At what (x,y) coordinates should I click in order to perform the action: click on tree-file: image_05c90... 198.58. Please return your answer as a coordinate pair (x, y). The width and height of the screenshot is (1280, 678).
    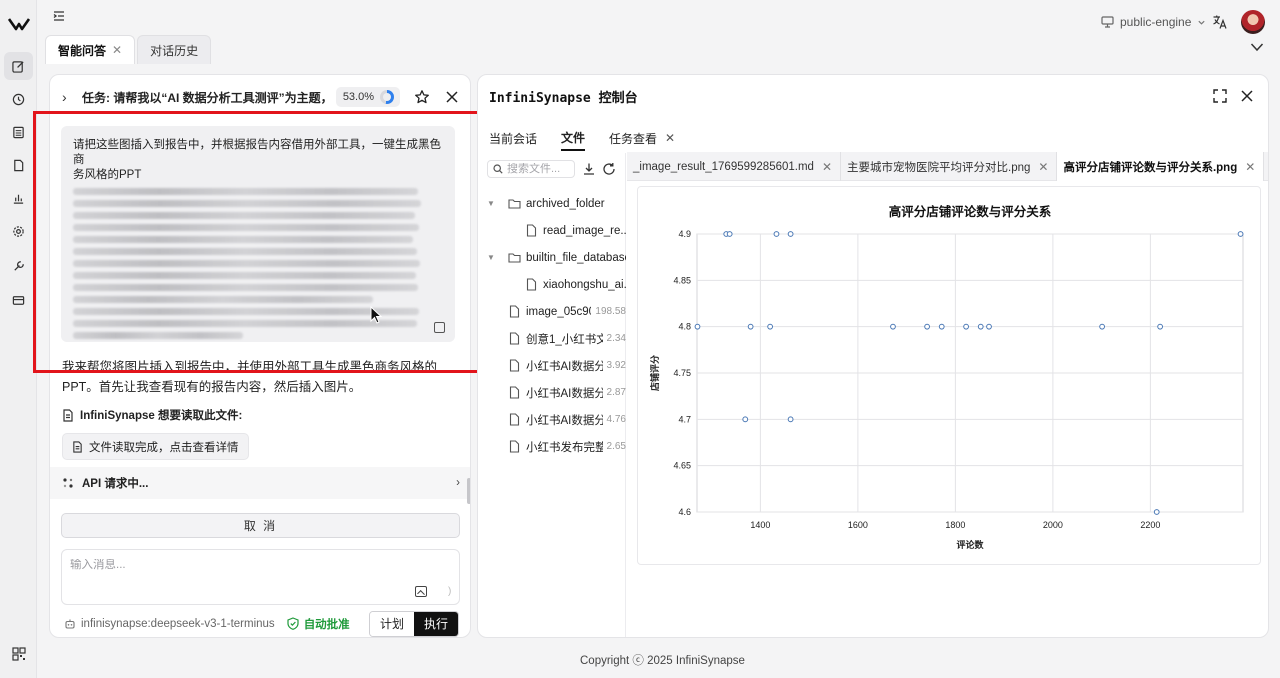
    Looking at the image, I should click on (552, 311).